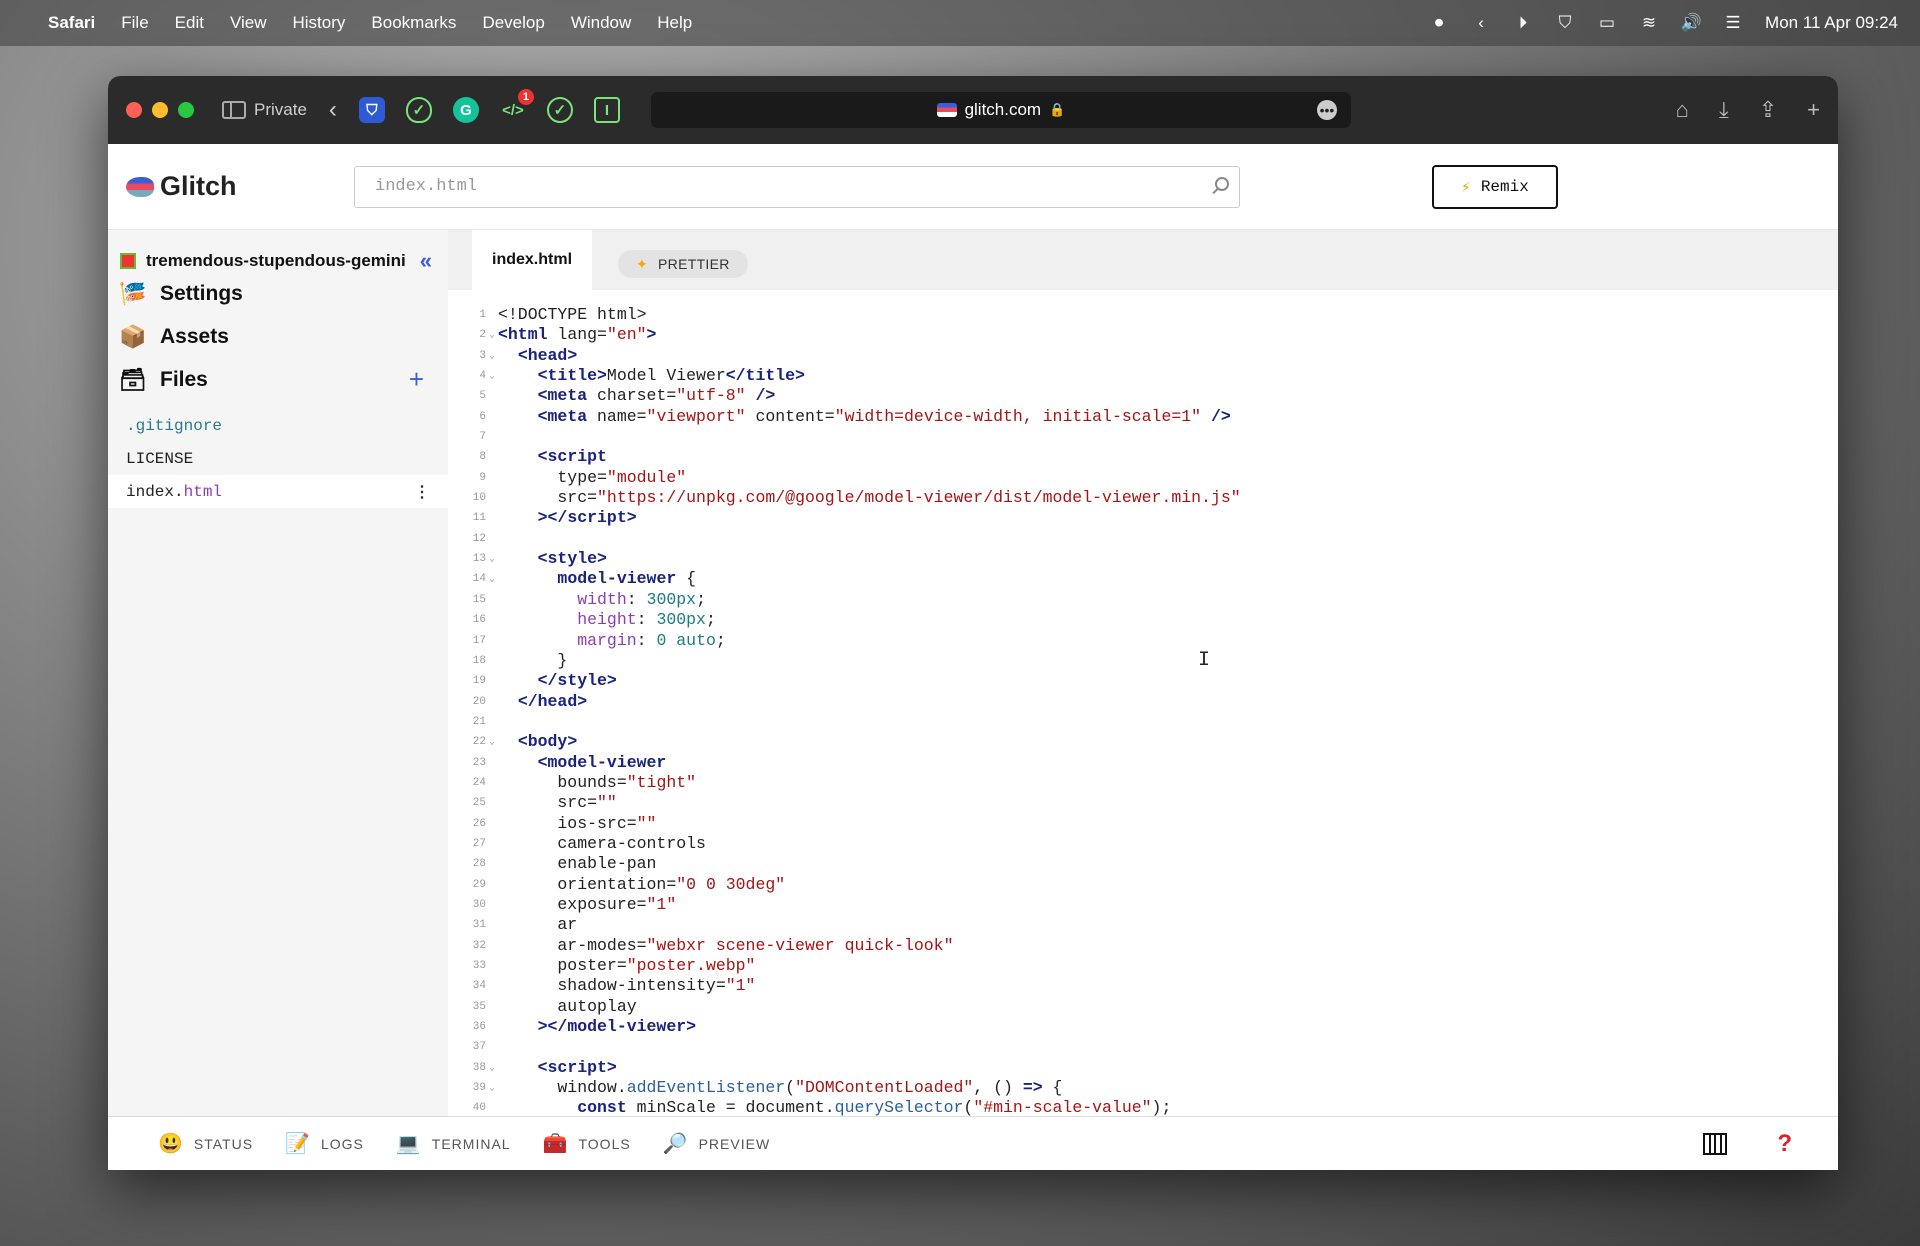 The height and width of the screenshot is (1246, 1920). I want to click on code-line: 38 ⌄ <script>, so click(1143, 1068).